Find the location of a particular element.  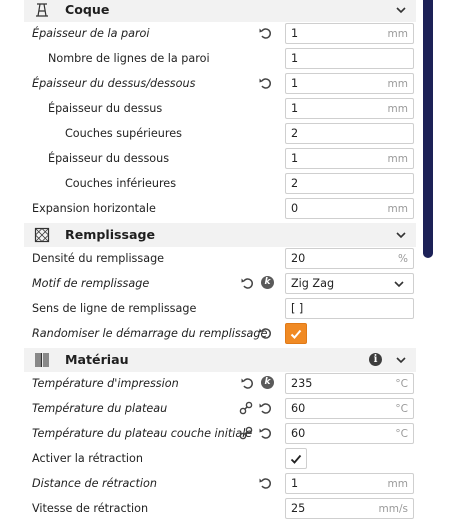

section-title: Matériau is located at coordinates (97, 359).